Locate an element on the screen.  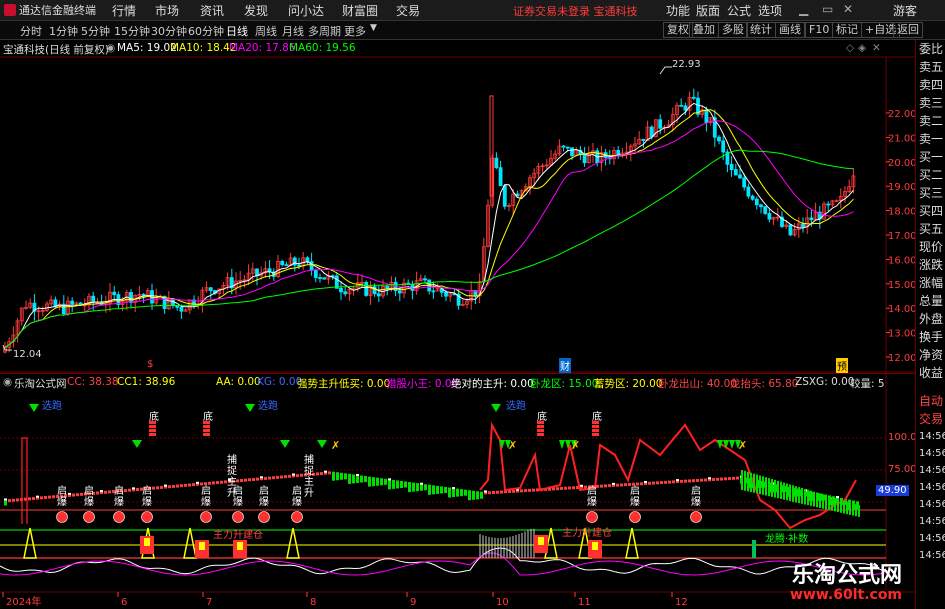
indicator-f3: 绝对的主升: 0.00 is located at coordinates (492, 384).